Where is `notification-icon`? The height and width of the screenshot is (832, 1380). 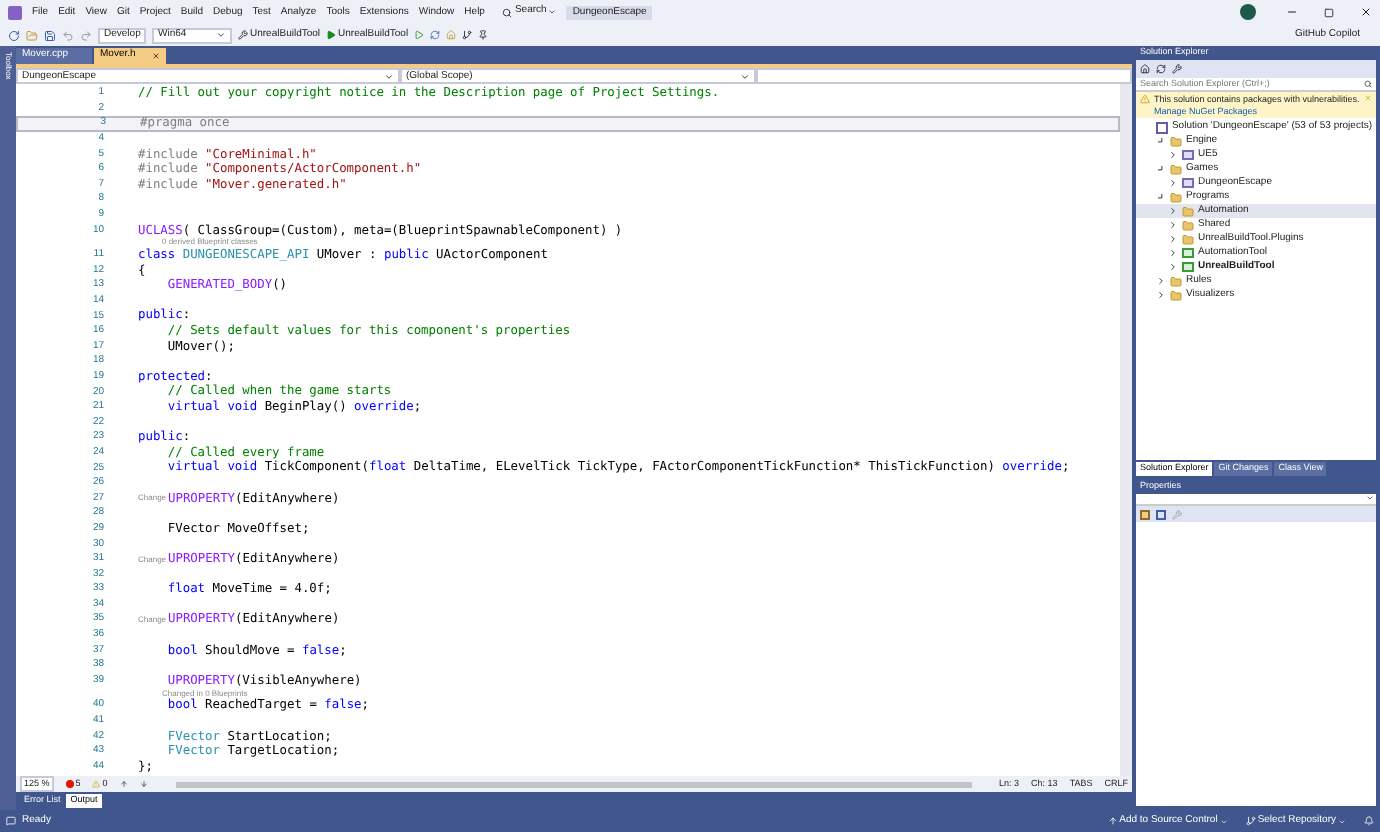
notification-icon is located at coordinates (1369, 821).